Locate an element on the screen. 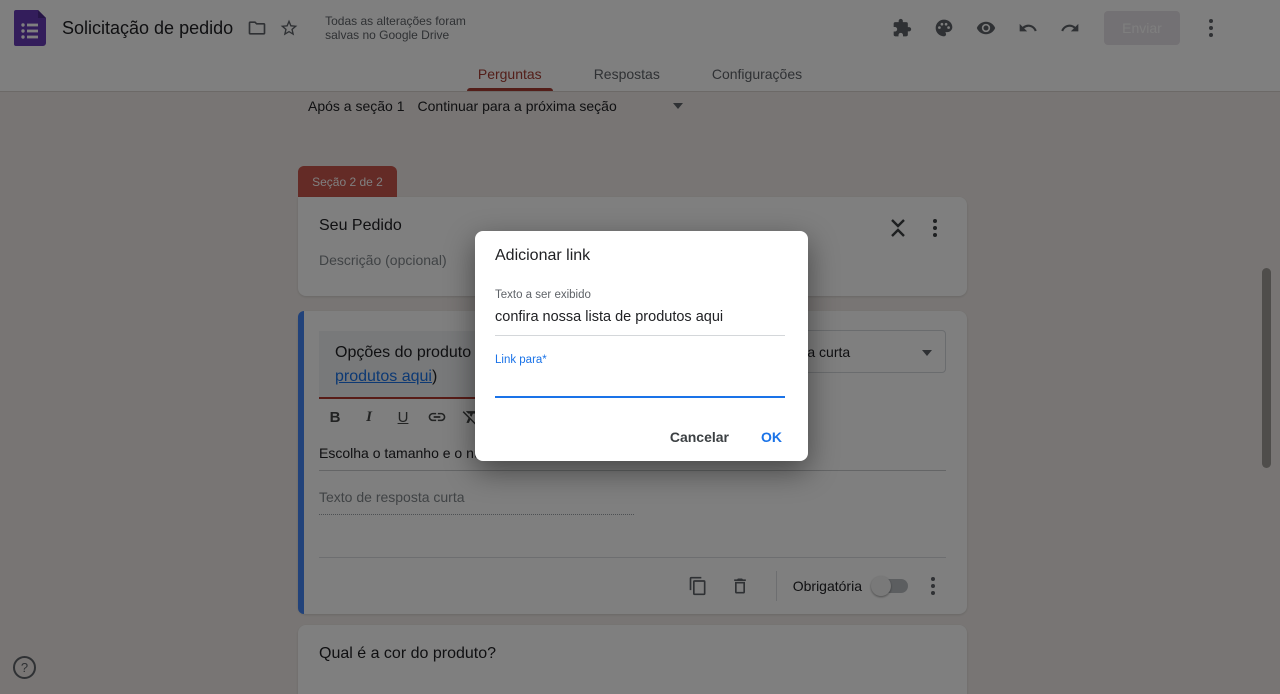 This screenshot has width=1280, height=694. ok-button: OK is located at coordinates (771, 437).